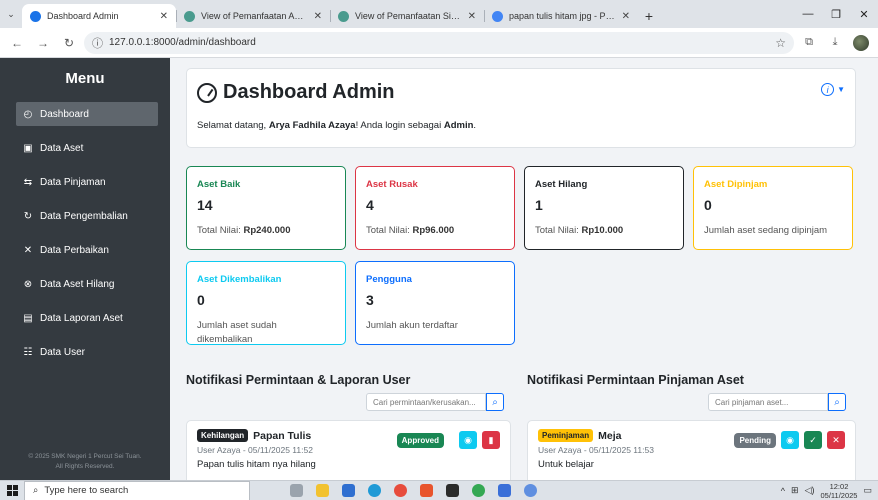 The width and height of the screenshot is (878, 500). I want to click on sidebar-item-dashboard: ◴ Dashboard, so click(87, 114).